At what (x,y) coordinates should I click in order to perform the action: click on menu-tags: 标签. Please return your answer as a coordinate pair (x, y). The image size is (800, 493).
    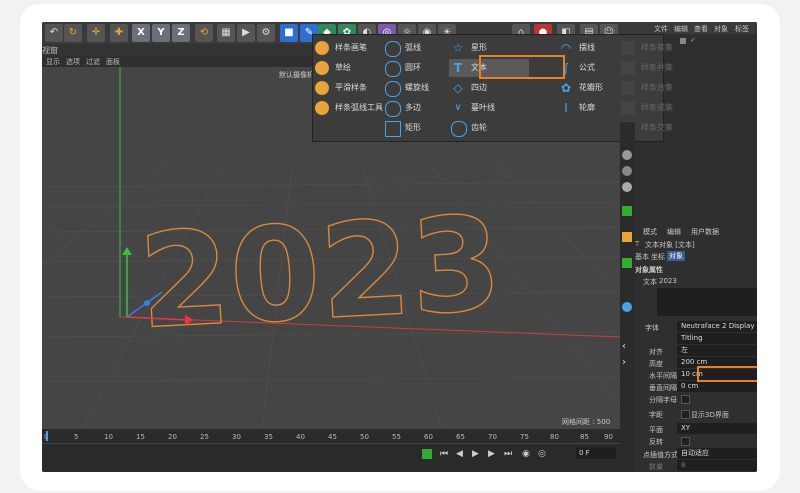
    Looking at the image, I should click on (742, 29).